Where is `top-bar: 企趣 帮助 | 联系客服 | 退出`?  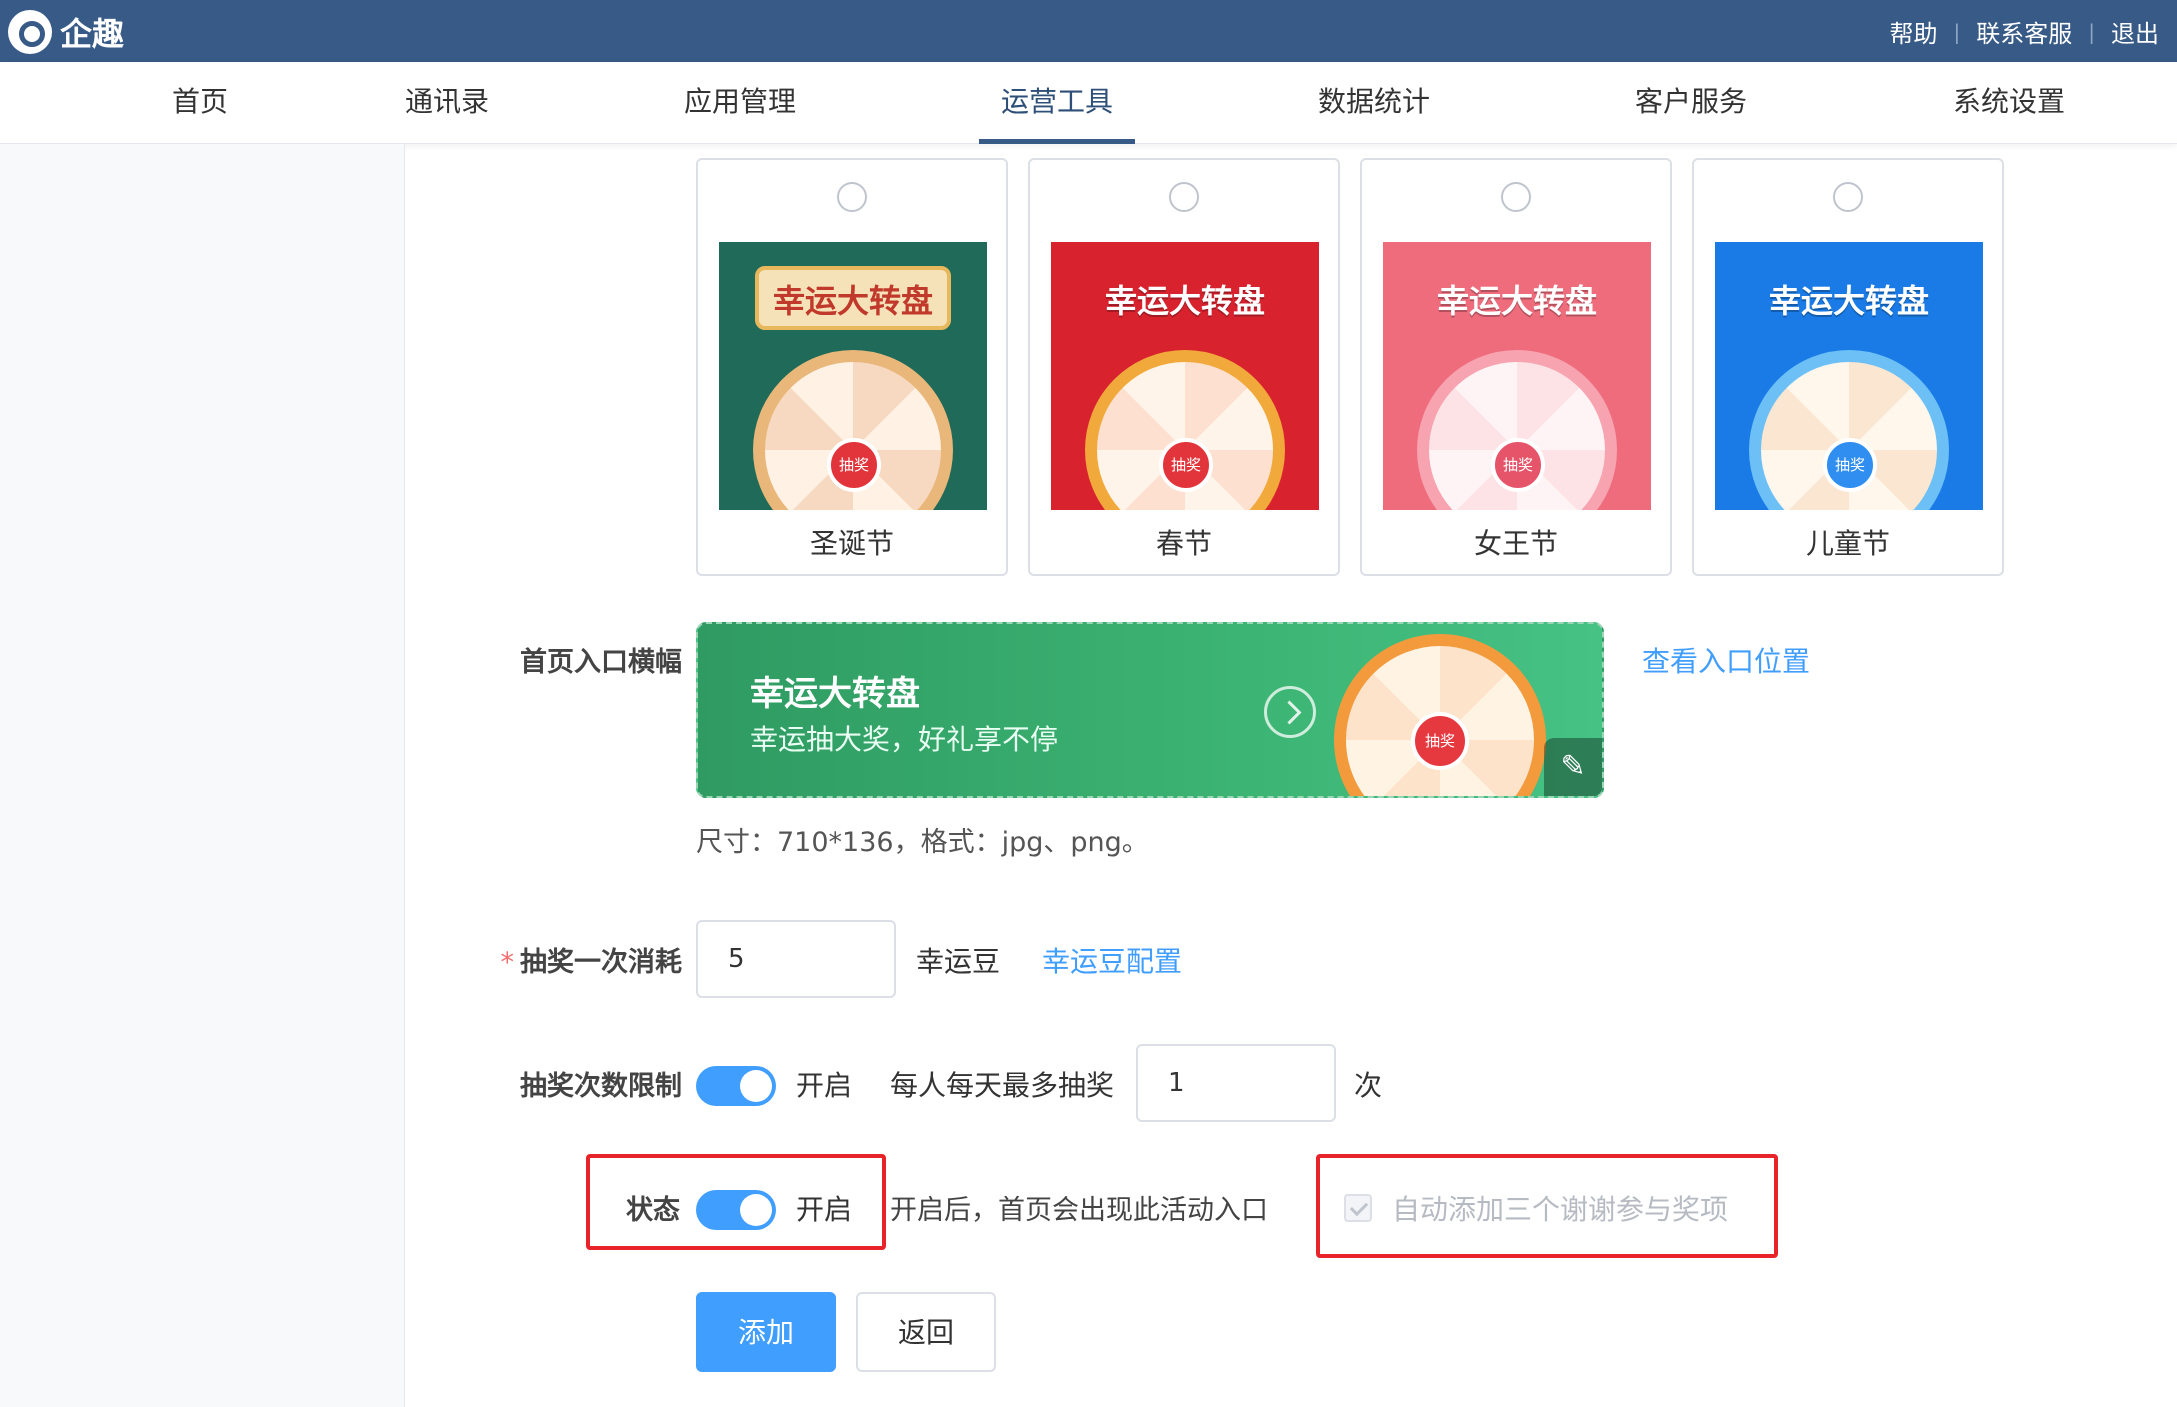
top-bar: 企趣 帮助 | 联系客服 | 退出 is located at coordinates (1088, 31).